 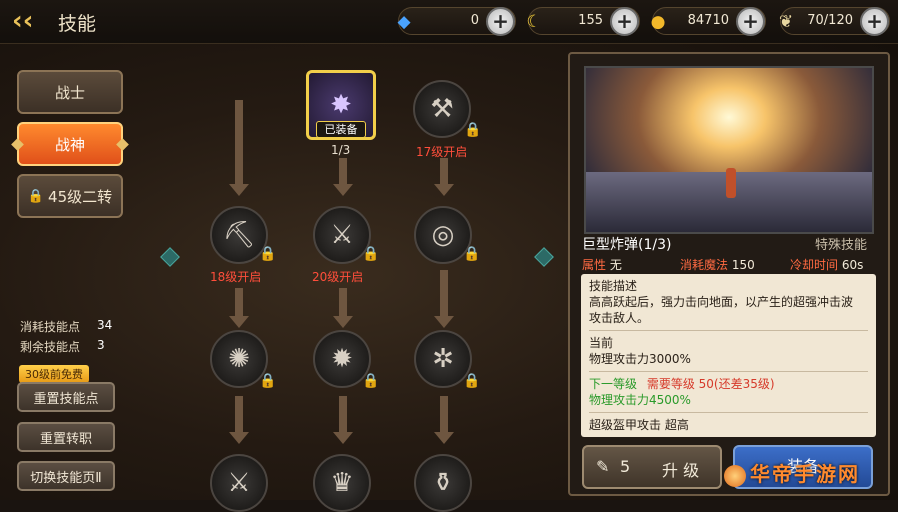 I want to click on stat-consumed-points: 消耗技能点 34, so click(x=66, y=326).